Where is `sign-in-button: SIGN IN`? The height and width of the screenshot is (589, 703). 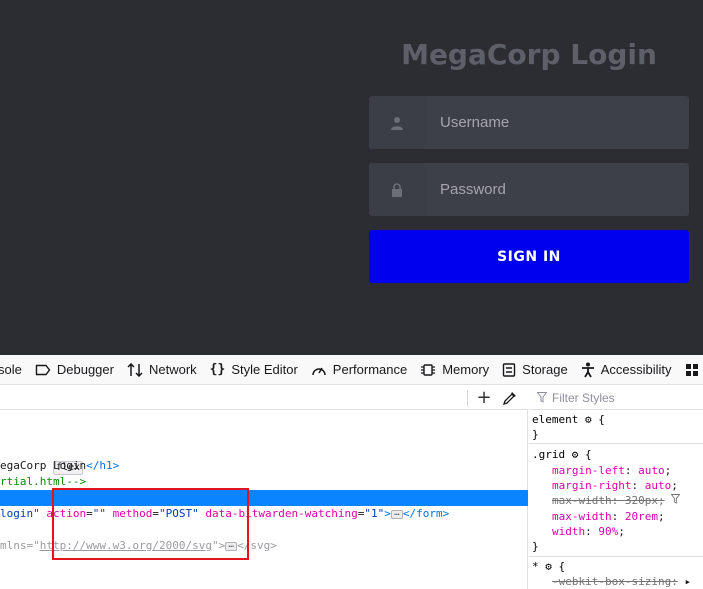
sign-in-button: SIGN IN is located at coordinates (529, 256).